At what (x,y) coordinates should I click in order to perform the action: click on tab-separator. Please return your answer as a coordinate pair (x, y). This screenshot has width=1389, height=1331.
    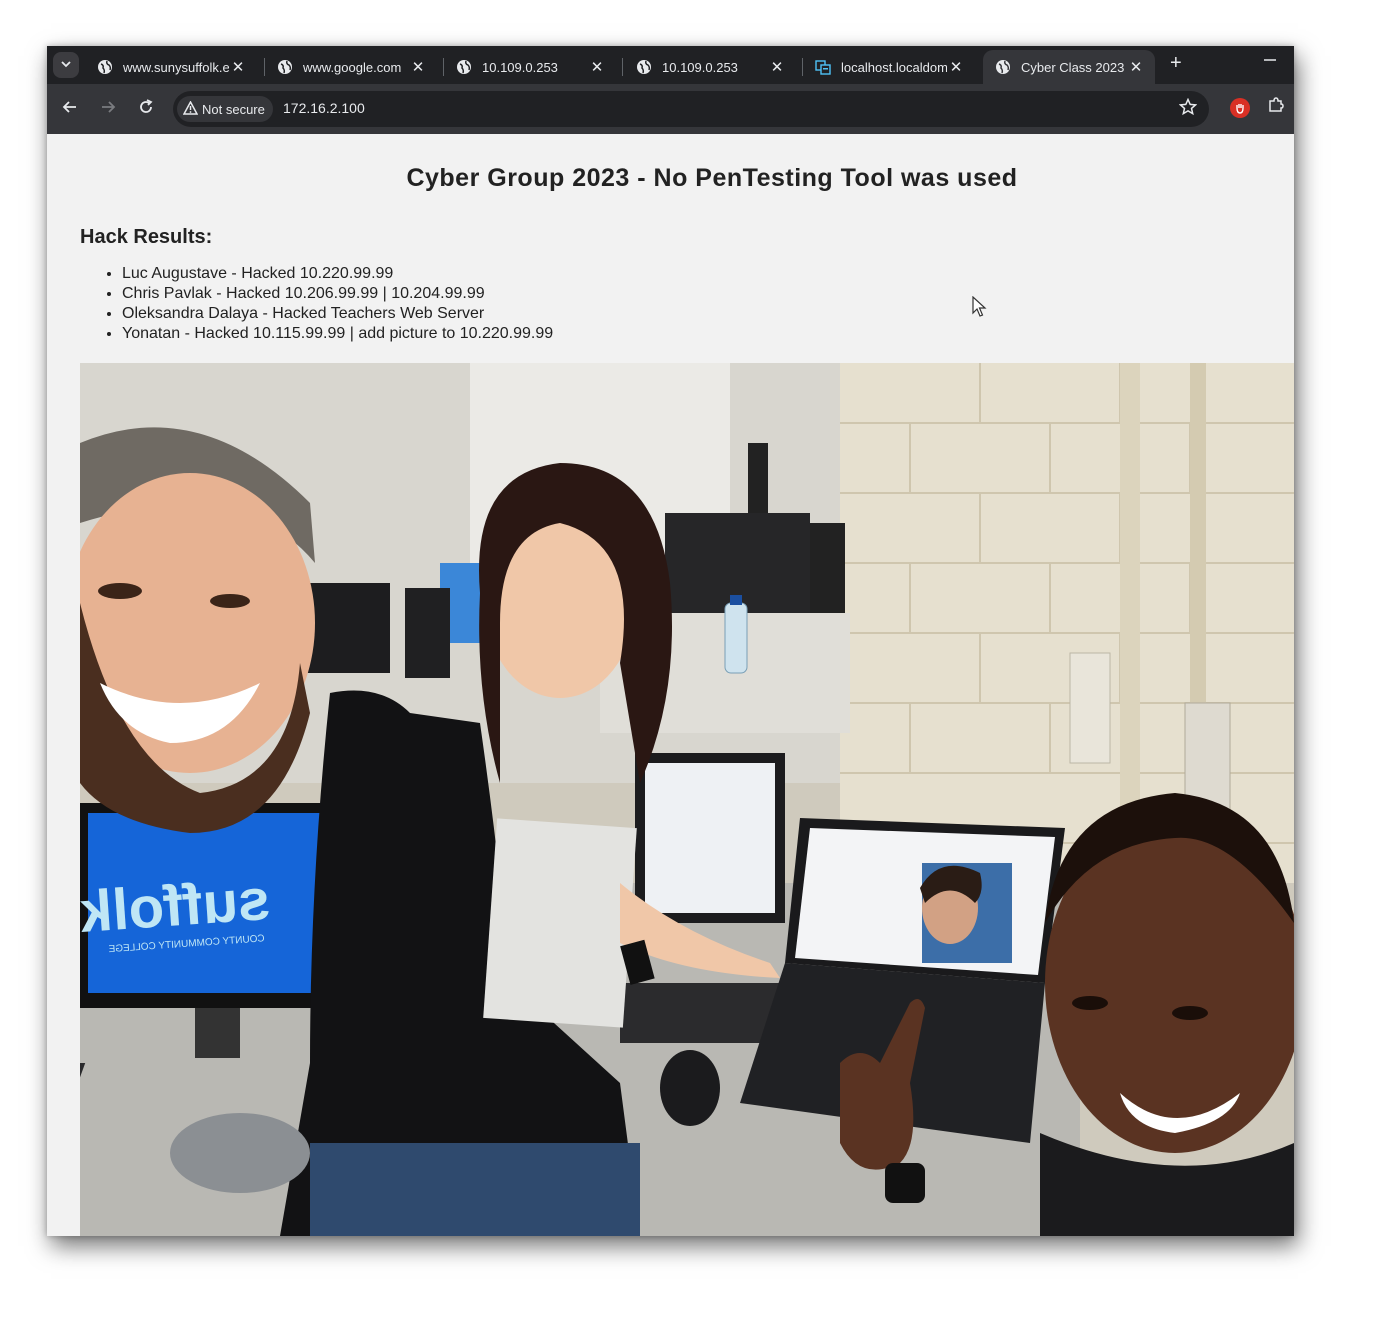
    Looking at the image, I should click on (622, 67).